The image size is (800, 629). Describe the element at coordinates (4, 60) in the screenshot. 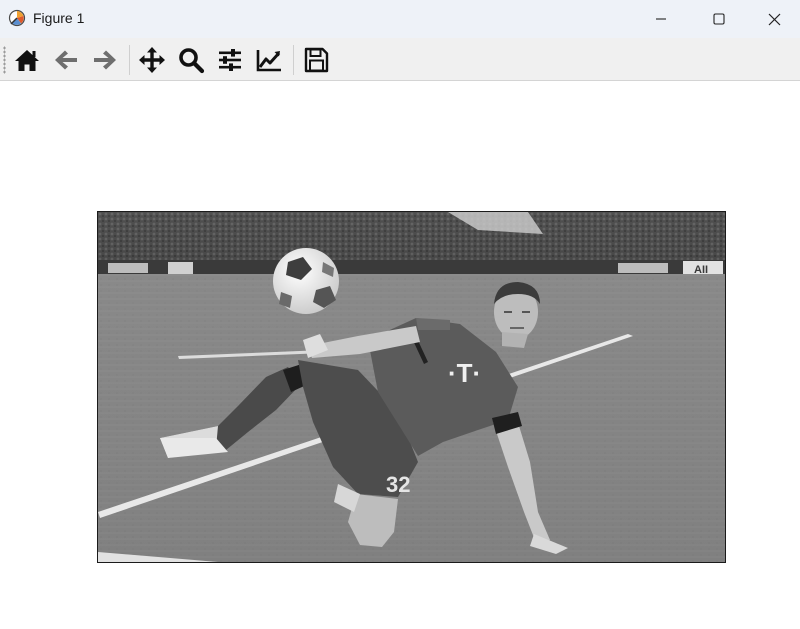

I see `toolbar-grip` at that location.